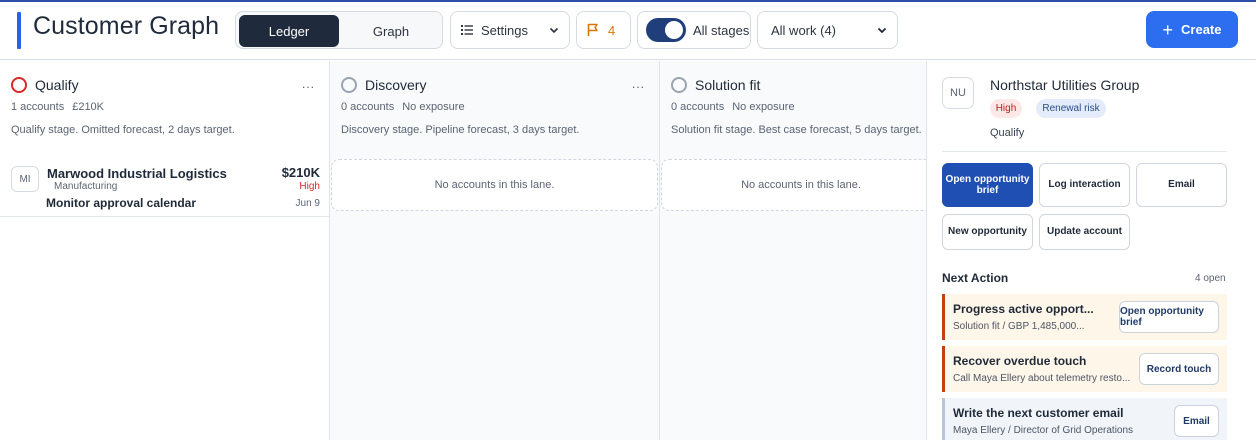 Image resolution: width=1256 pixels, height=440 pixels. Describe the element at coordinates (1038, 413) in the screenshot. I see `next-action-title: Write the next customer email` at that location.